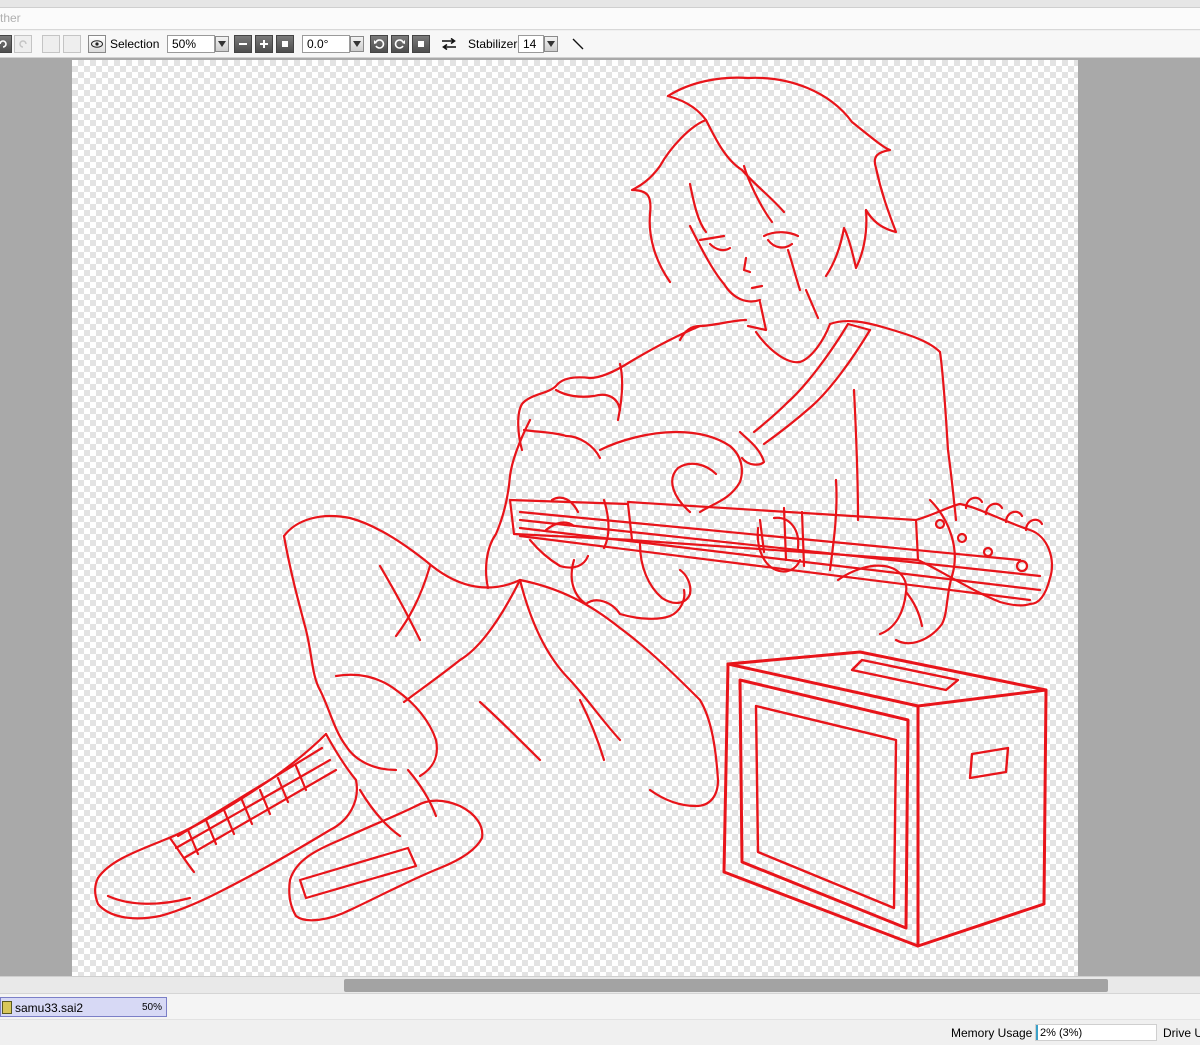 The height and width of the screenshot is (1045, 1200). I want to click on zoom-out-icon, so click(243, 44).